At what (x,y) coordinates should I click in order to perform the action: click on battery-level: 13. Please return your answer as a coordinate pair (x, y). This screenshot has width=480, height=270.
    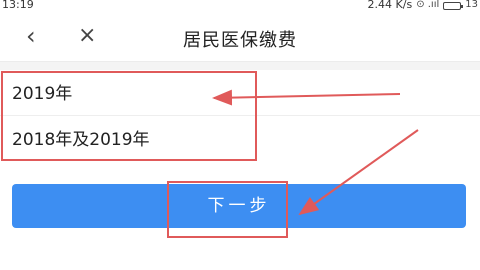
    Looking at the image, I should click on (471, 5).